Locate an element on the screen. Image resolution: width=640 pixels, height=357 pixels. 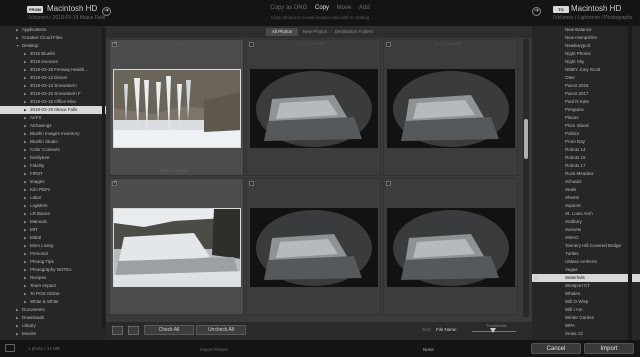
source-folder-row: ▶ Recipes is located at coordinates (53, 278).